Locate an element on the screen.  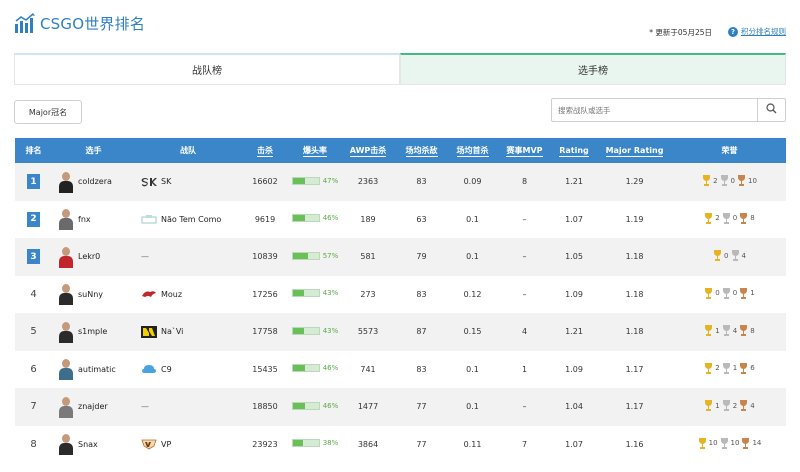
rank-number: 7 is located at coordinates (33, 407).